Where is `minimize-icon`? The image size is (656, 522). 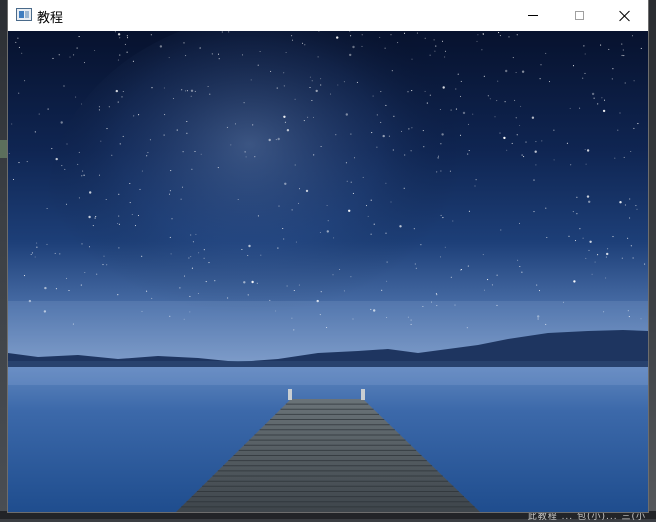
minimize-icon is located at coordinates (533, 15).